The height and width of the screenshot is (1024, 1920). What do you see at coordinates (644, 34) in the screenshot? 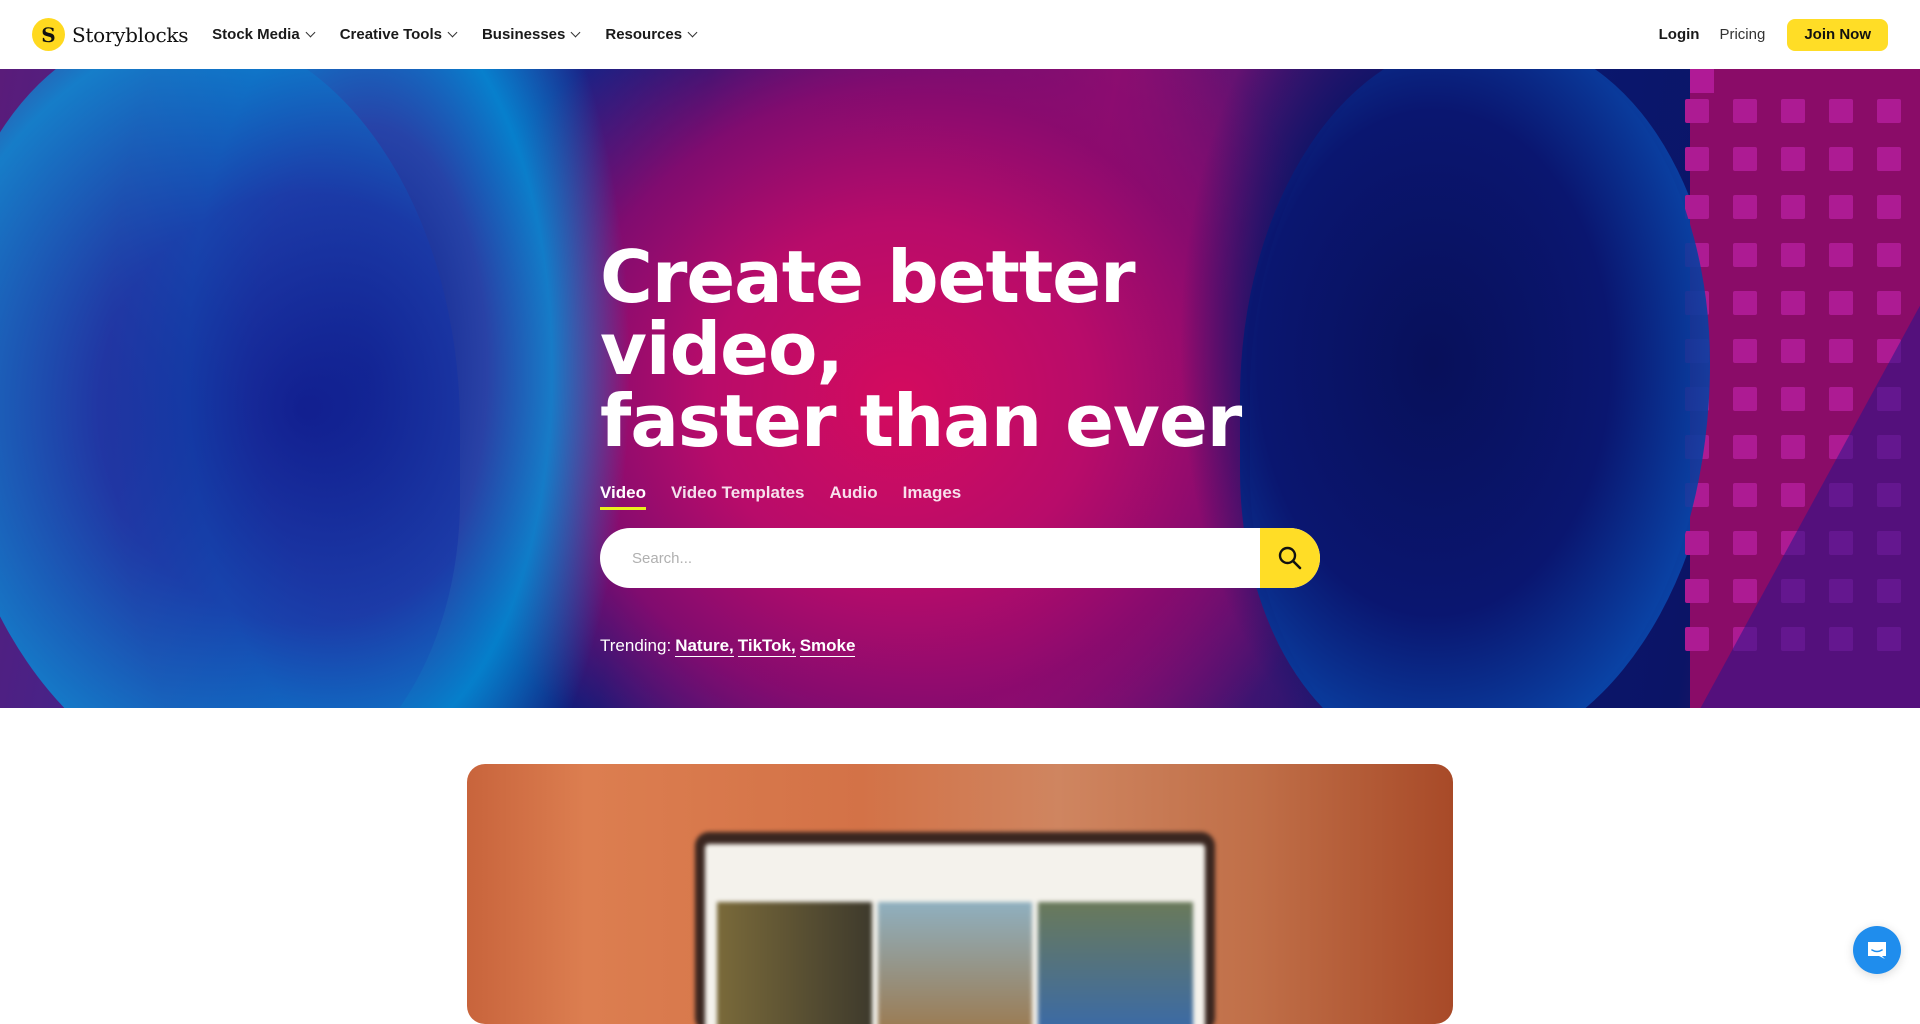
I see `menu-label: Resources` at bounding box center [644, 34].